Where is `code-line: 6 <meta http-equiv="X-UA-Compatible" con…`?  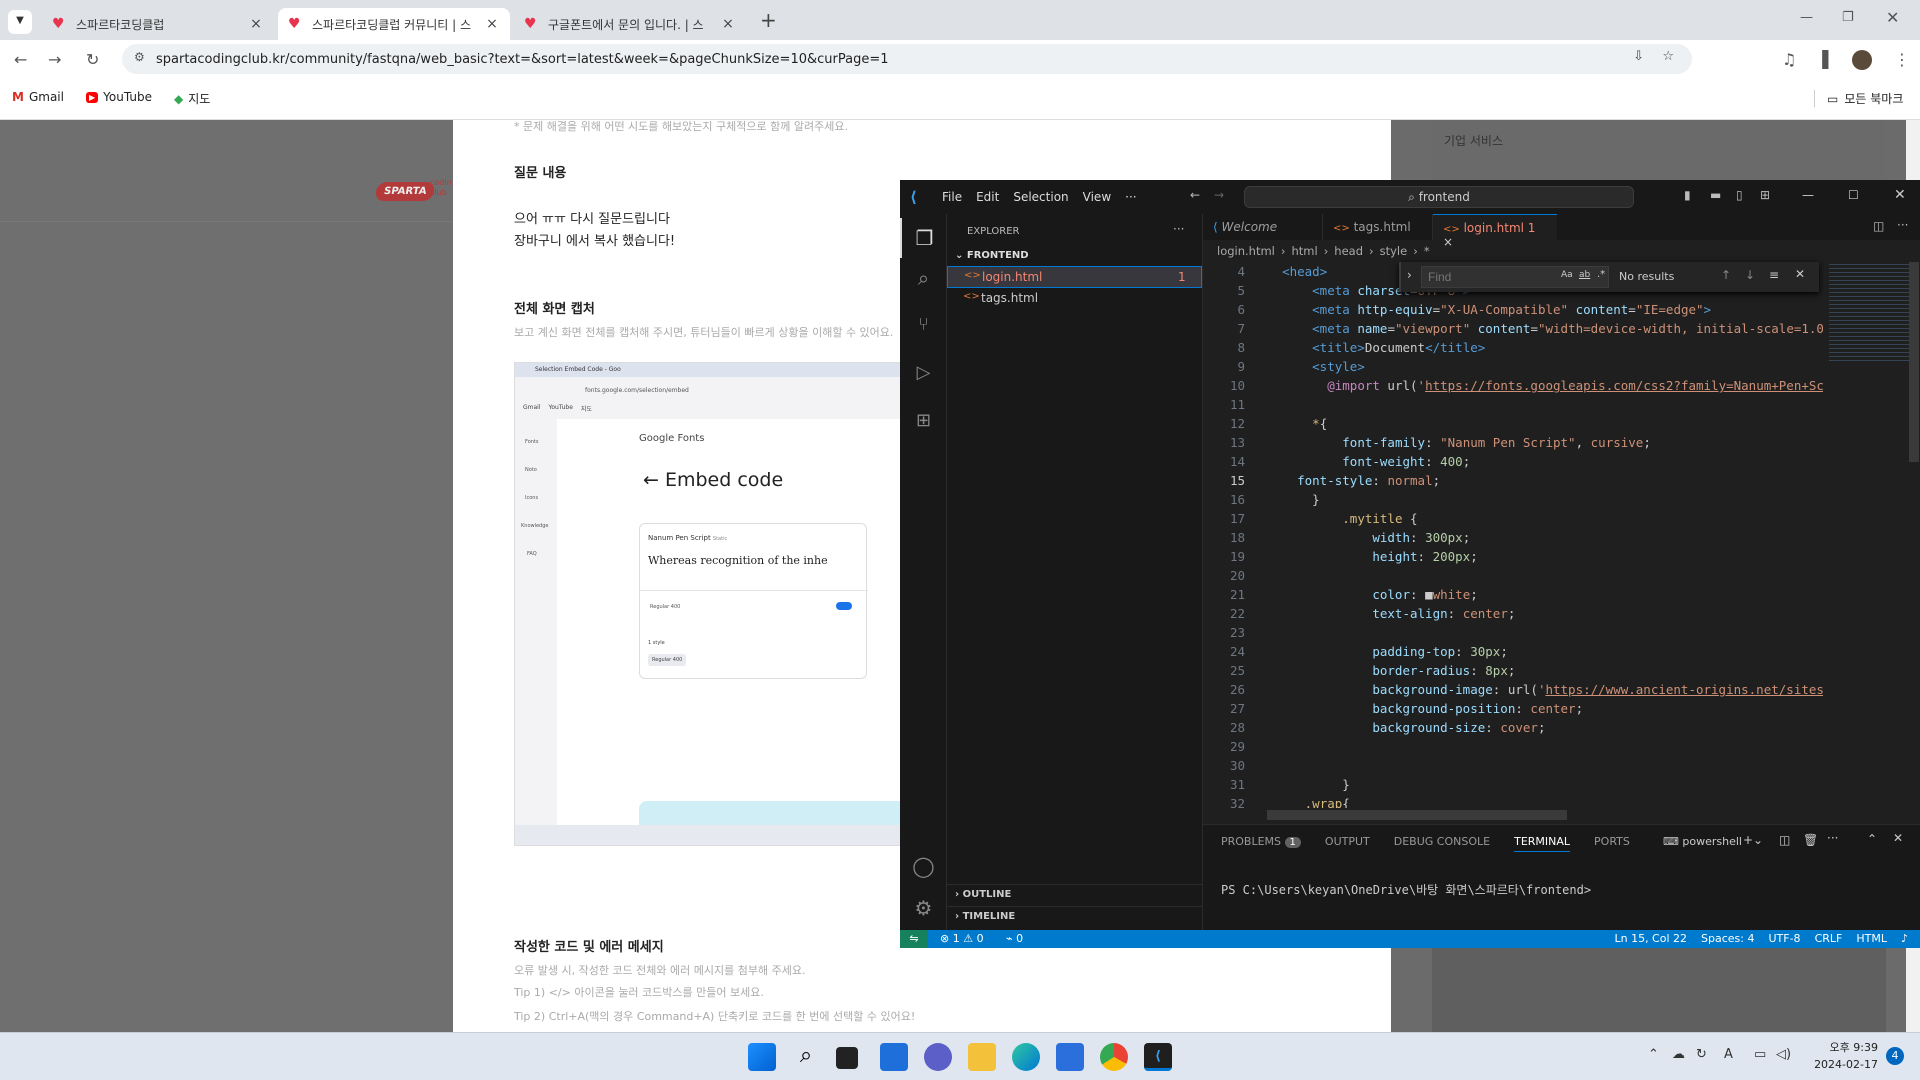
code-line: 6 <meta http-equiv="X-UA-Compatible" con… is located at coordinates (1513, 309).